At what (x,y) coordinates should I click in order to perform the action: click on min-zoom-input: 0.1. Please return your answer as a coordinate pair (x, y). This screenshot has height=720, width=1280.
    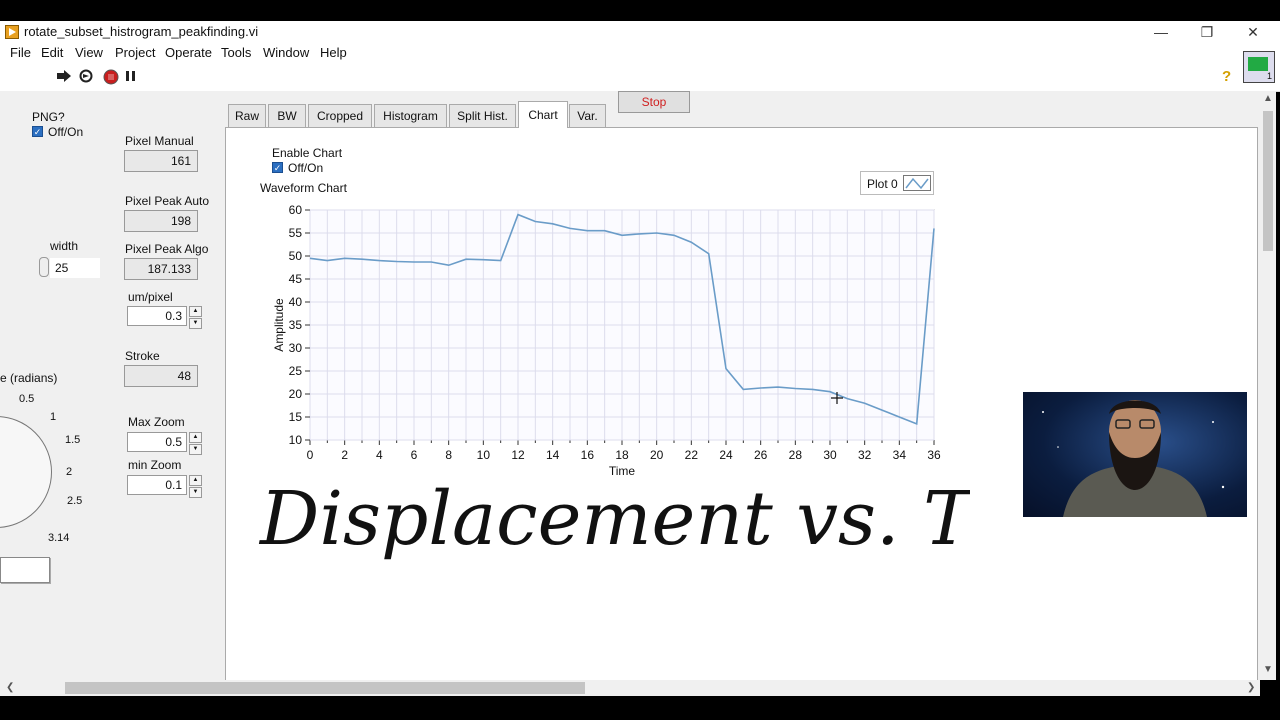
    Looking at the image, I should click on (157, 485).